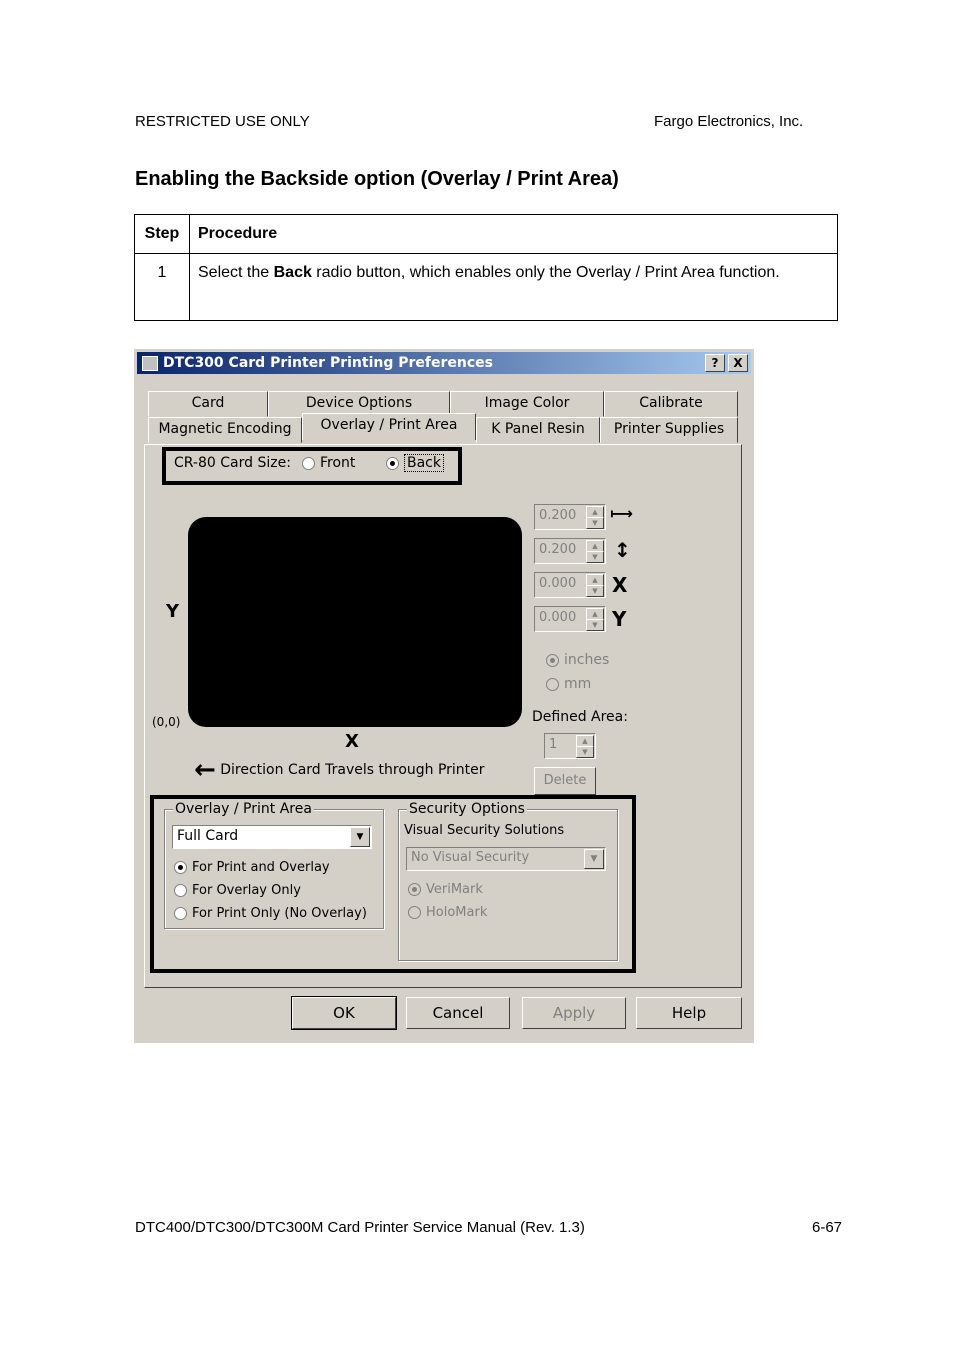  What do you see at coordinates (574, 1013) in the screenshot?
I see `apply-button: Apply` at bounding box center [574, 1013].